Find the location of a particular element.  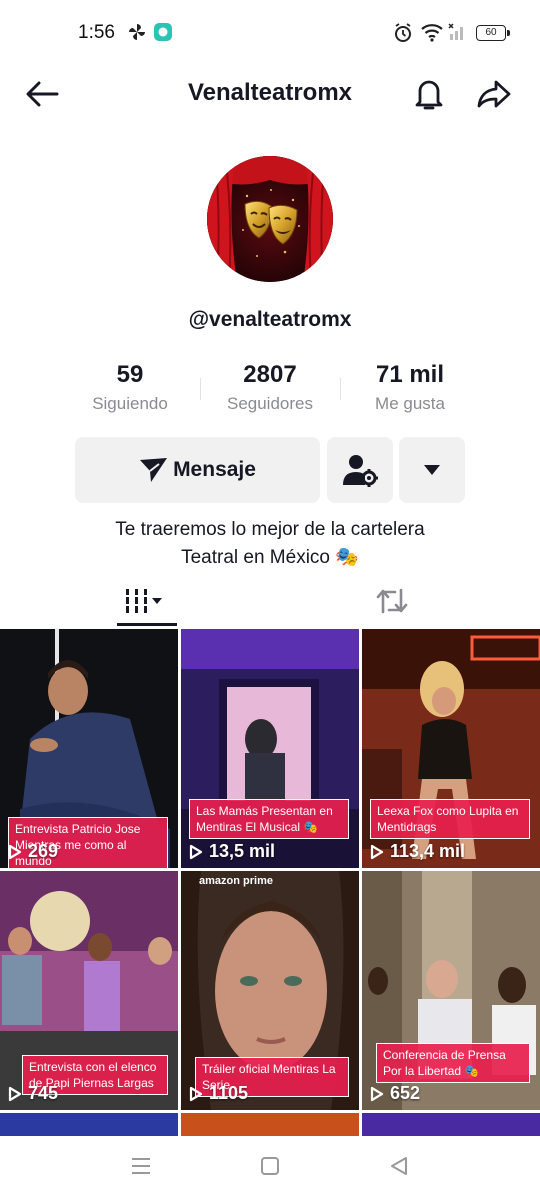

tab-reposts is located at coordinates (392, 601).